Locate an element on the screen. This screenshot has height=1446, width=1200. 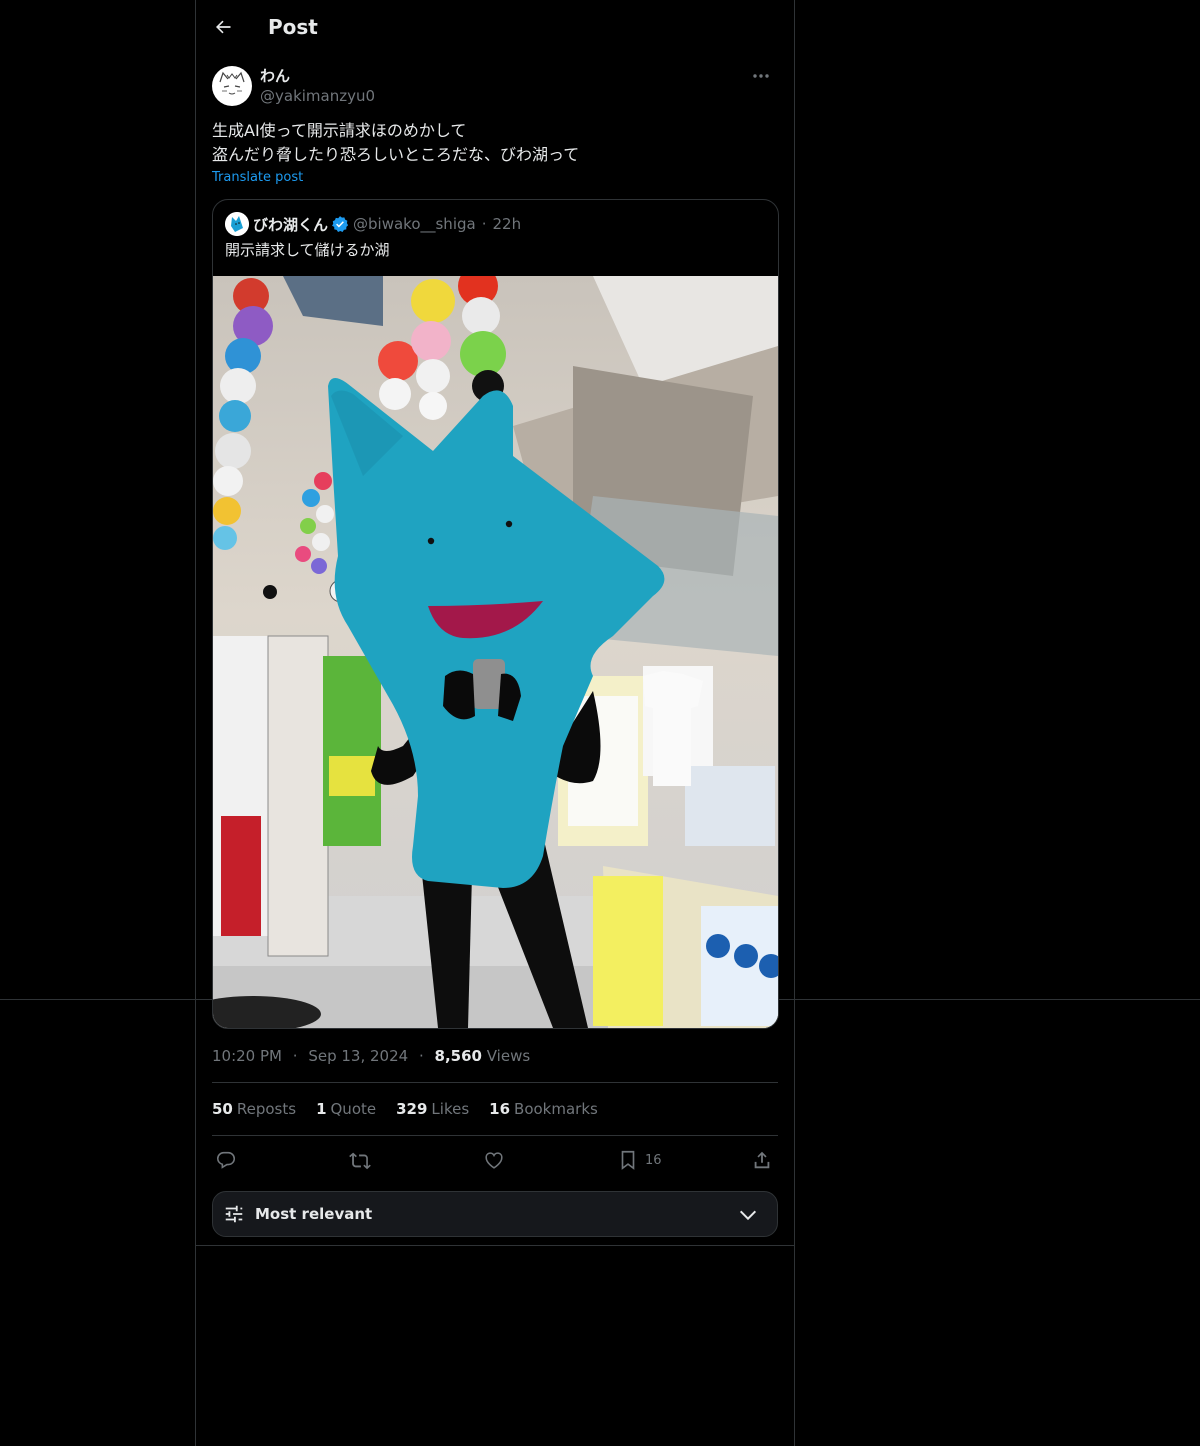
back-button is located at coordinates (223, 27).